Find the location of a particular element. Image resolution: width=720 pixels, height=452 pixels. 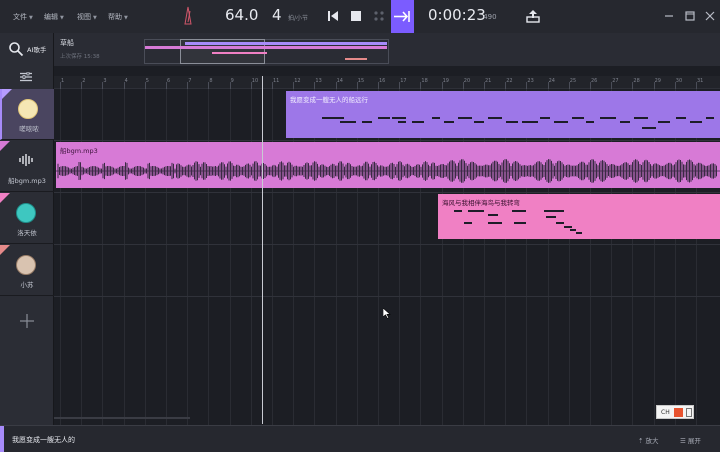

ruler-label: 13 is located at coordinates (318, 81).